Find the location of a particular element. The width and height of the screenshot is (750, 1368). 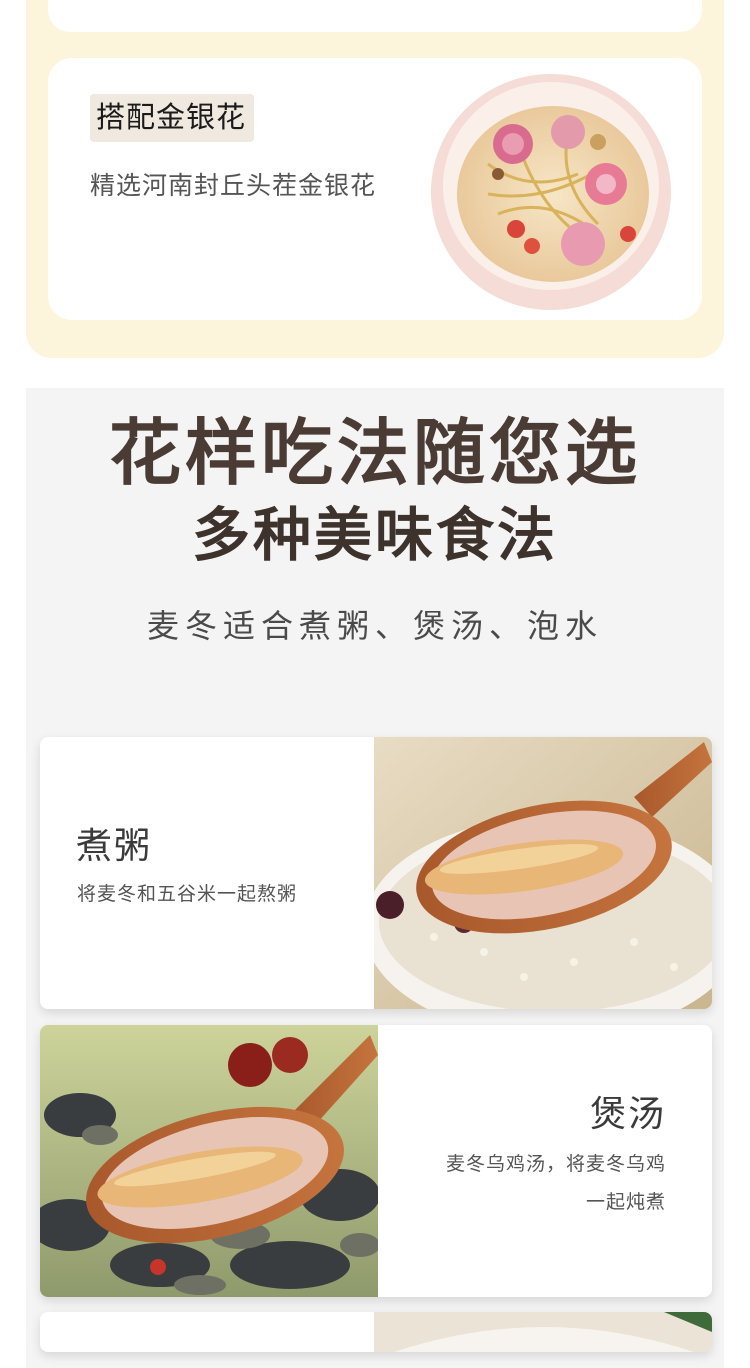

section-caption: 麦冬适合煮粥、煲汤、泡水 is located at coordinates (374, 626).